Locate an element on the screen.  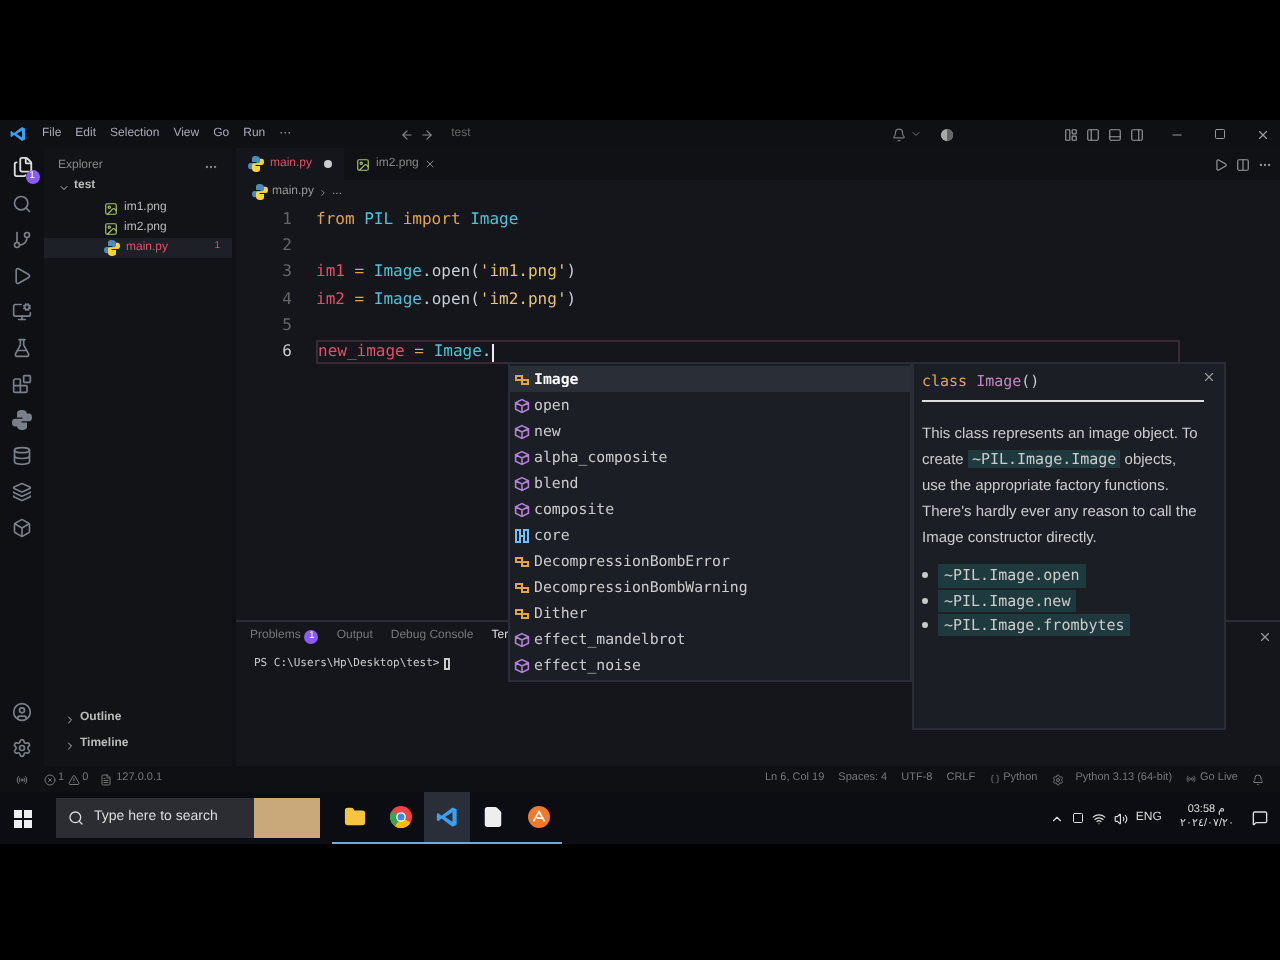
search-highlight-picture is located at coordinates (287, 818).